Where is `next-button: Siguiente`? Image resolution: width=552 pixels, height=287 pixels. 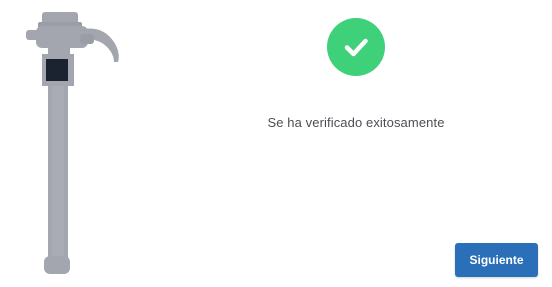
next-button: Siguiente is located at coordinates (496, 260).